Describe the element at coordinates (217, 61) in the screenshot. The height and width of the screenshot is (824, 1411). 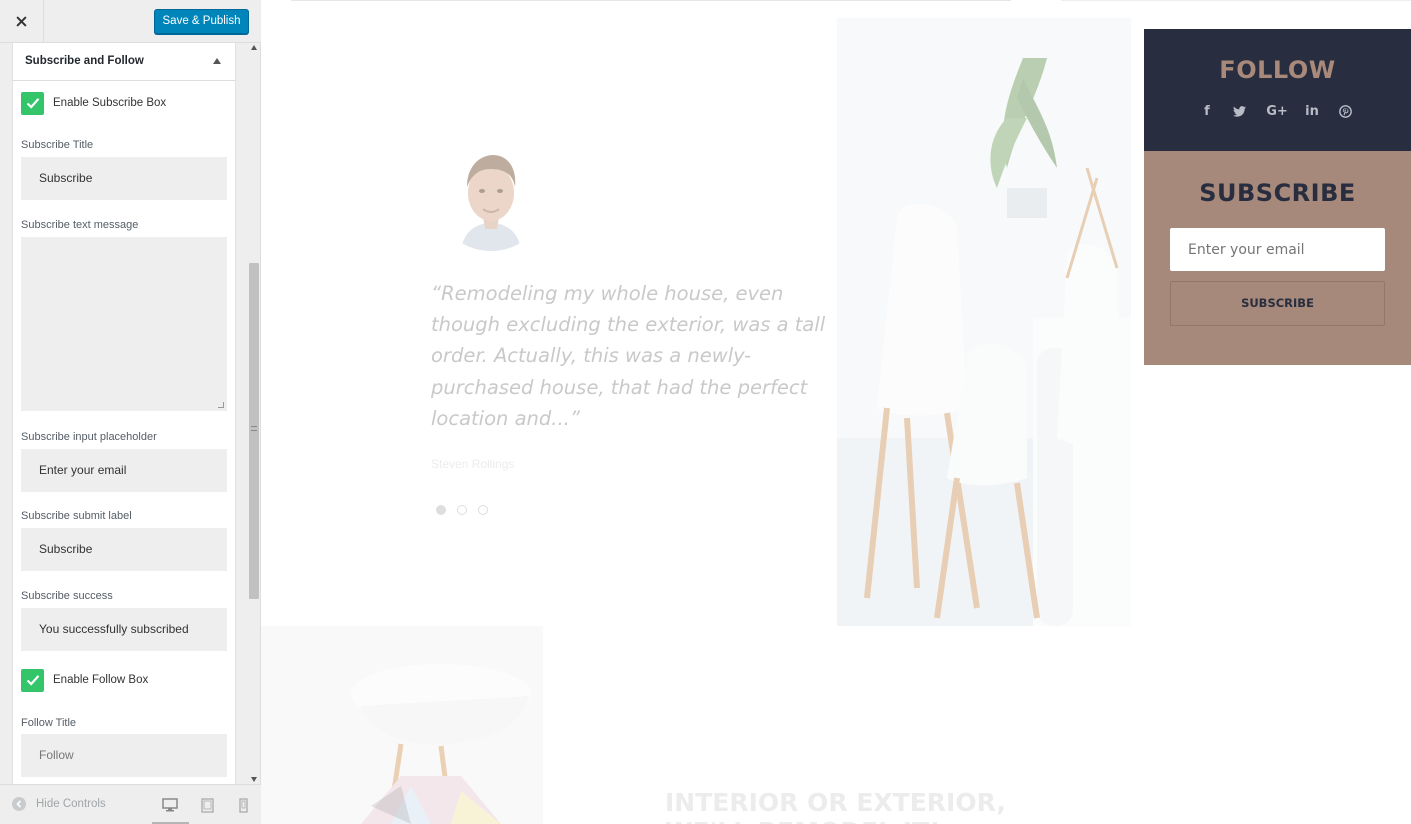
I see `collapse-arrow-icon` at that location.